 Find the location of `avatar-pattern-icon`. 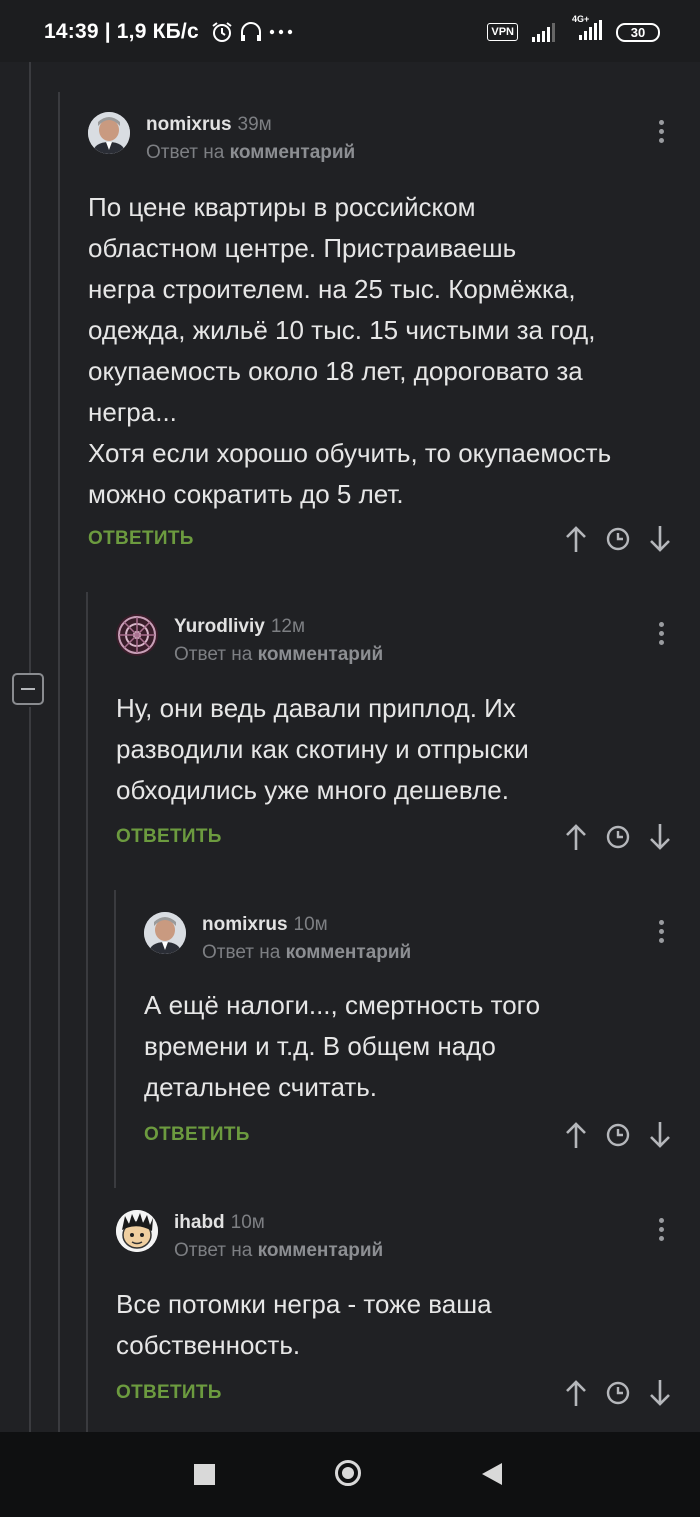

avatar-pattern-icon is located at coordinates (137, 635).